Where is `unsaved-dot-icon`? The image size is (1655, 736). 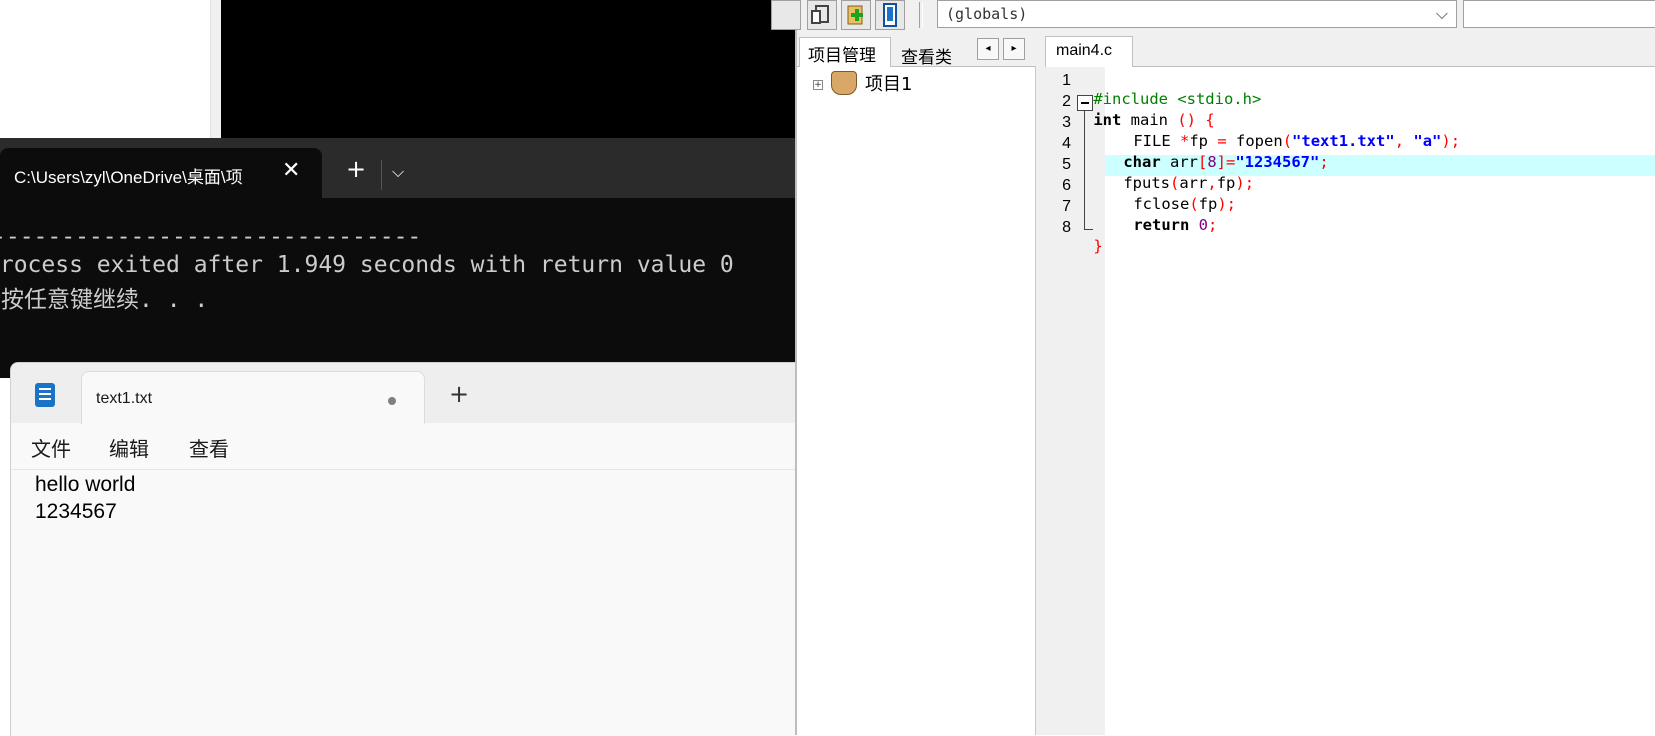
unsaved-dot-icon is located at coordinates (392, 401).